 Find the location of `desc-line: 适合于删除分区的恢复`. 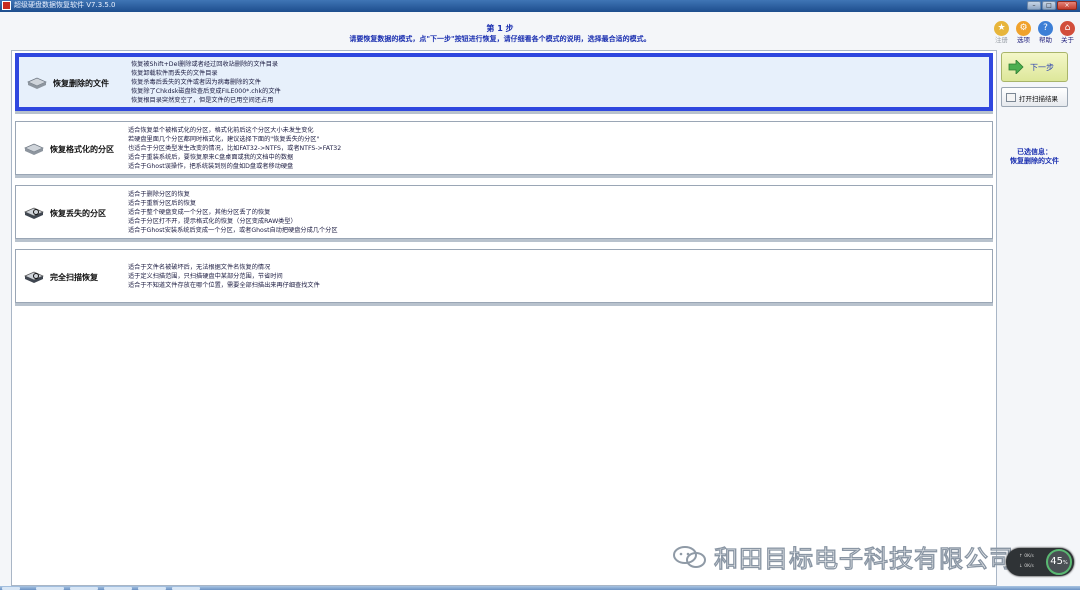

desc-line: 适合于删除分区的恢复 is located at coordinates (159, 194).